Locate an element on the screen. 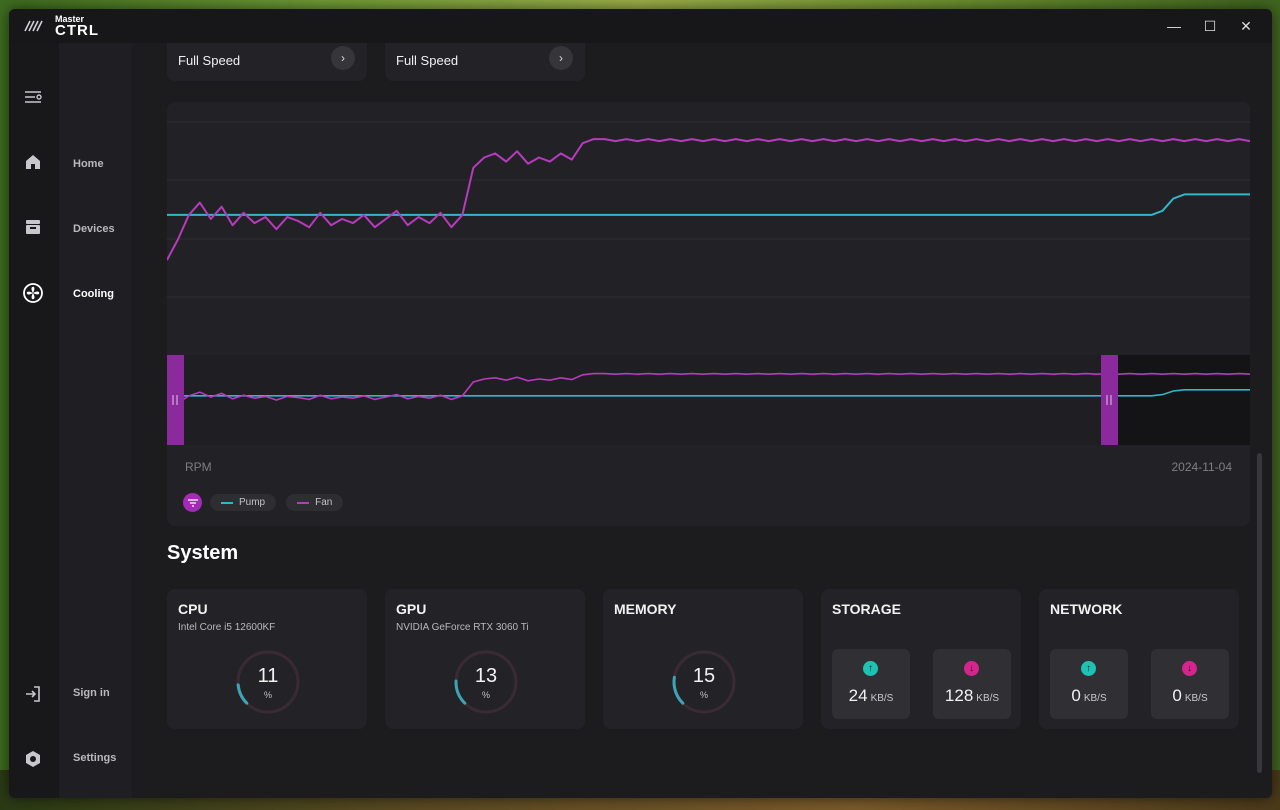  date-label: 2024-11-04 is located at coordinates (1202, 467).